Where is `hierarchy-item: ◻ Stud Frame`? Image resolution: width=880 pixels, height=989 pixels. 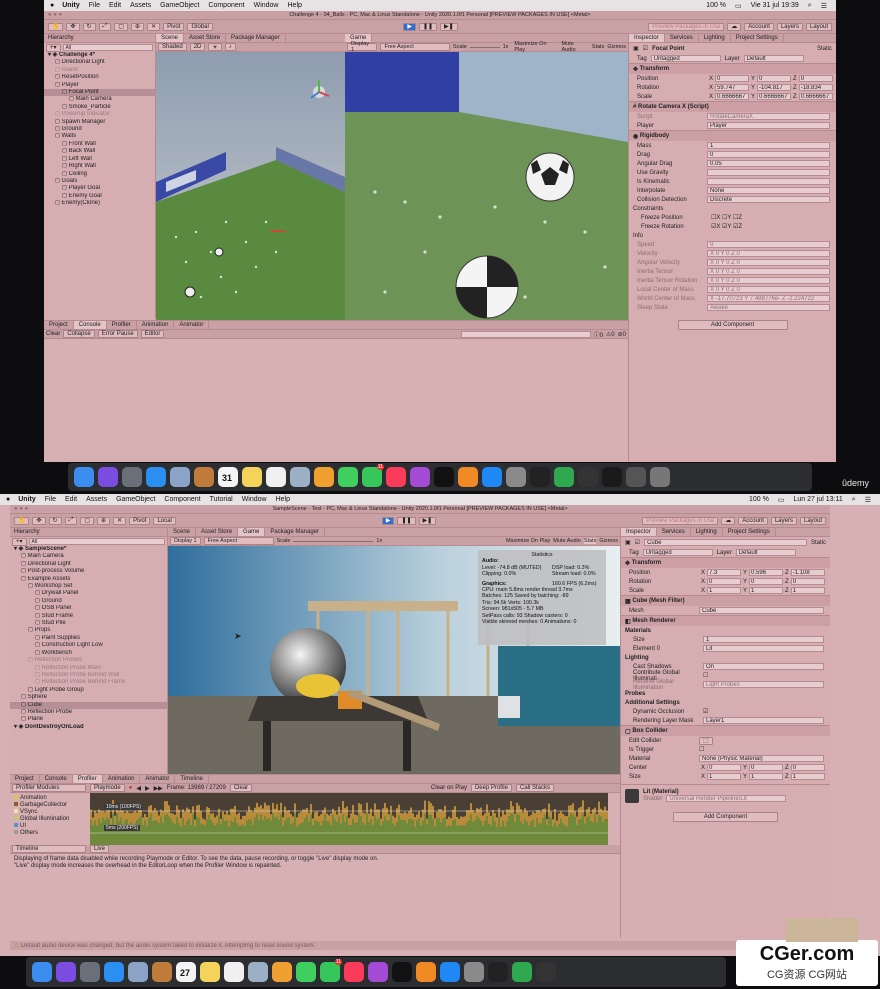
hierarchy-item: ◻ Stud Frame is located at coordinates (88, 616).